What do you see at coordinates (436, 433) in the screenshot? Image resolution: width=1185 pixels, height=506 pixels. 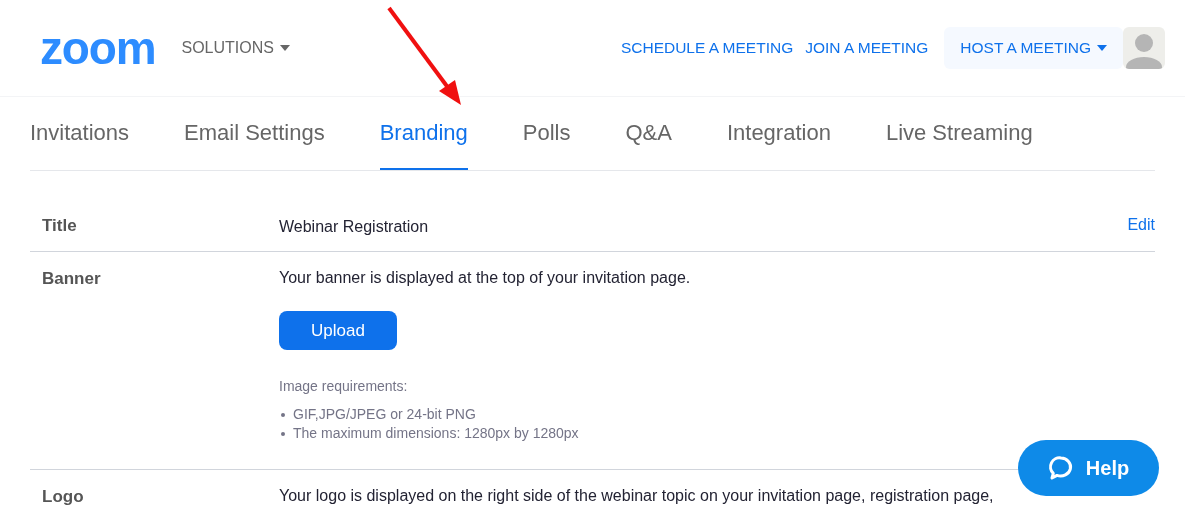 I see `requirement-text: The maximum dimensions: 1280px by 1280px` at bounding box center [436, 433].